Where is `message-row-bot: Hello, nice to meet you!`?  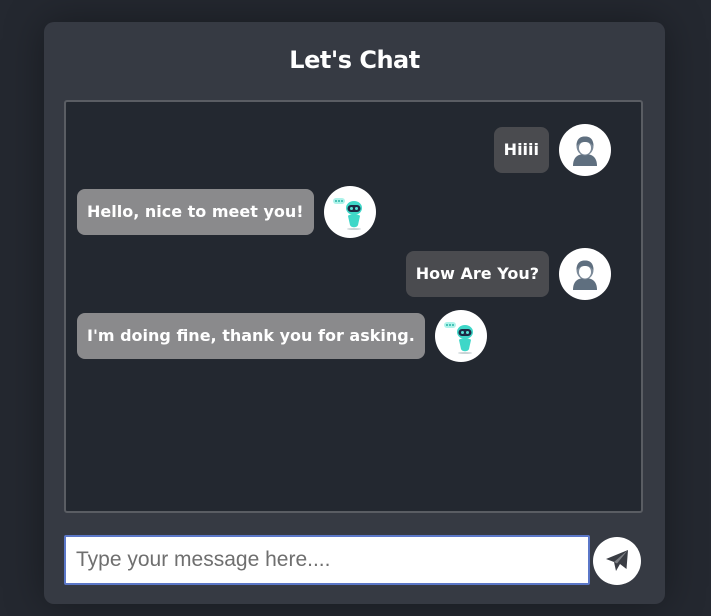 message-row-bot: Hello, nice to meet you! is located at coordinates (226, 212).